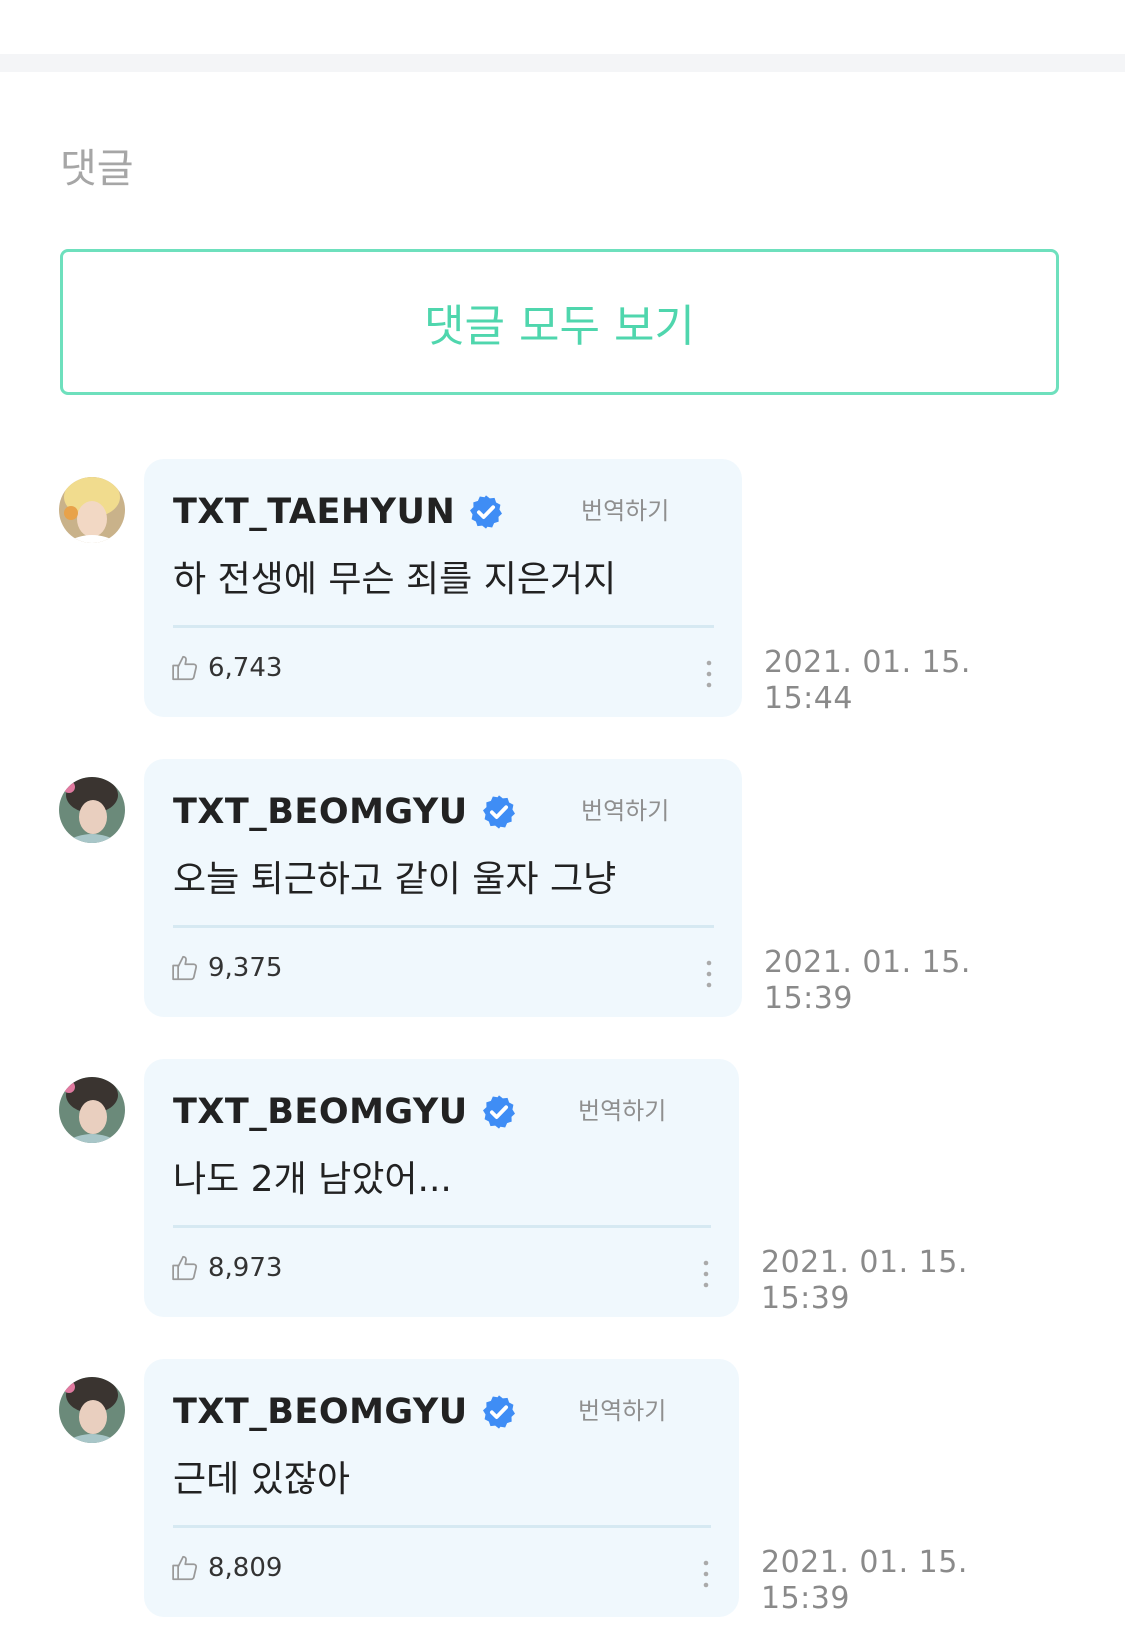 Image resolution: width=1125 pixels, height=1646 pixels. I want to click on like-button: 8,809, so click(226, 1568).